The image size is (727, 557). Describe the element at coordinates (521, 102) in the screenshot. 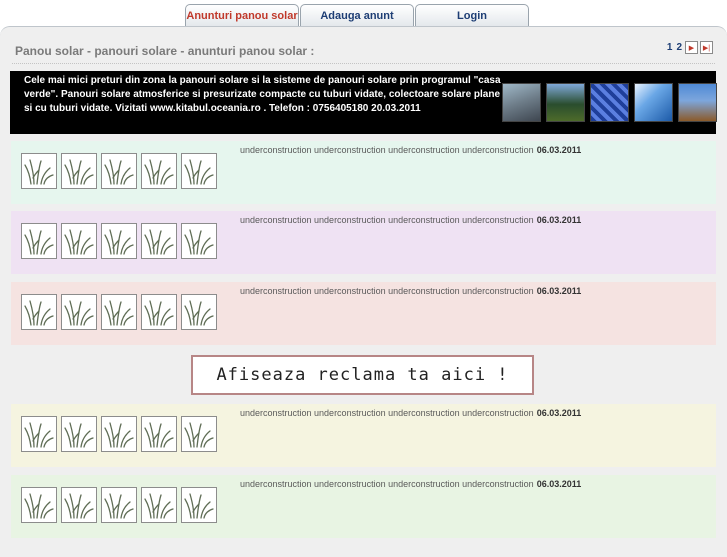

I see `solar-panel-image` at that location.